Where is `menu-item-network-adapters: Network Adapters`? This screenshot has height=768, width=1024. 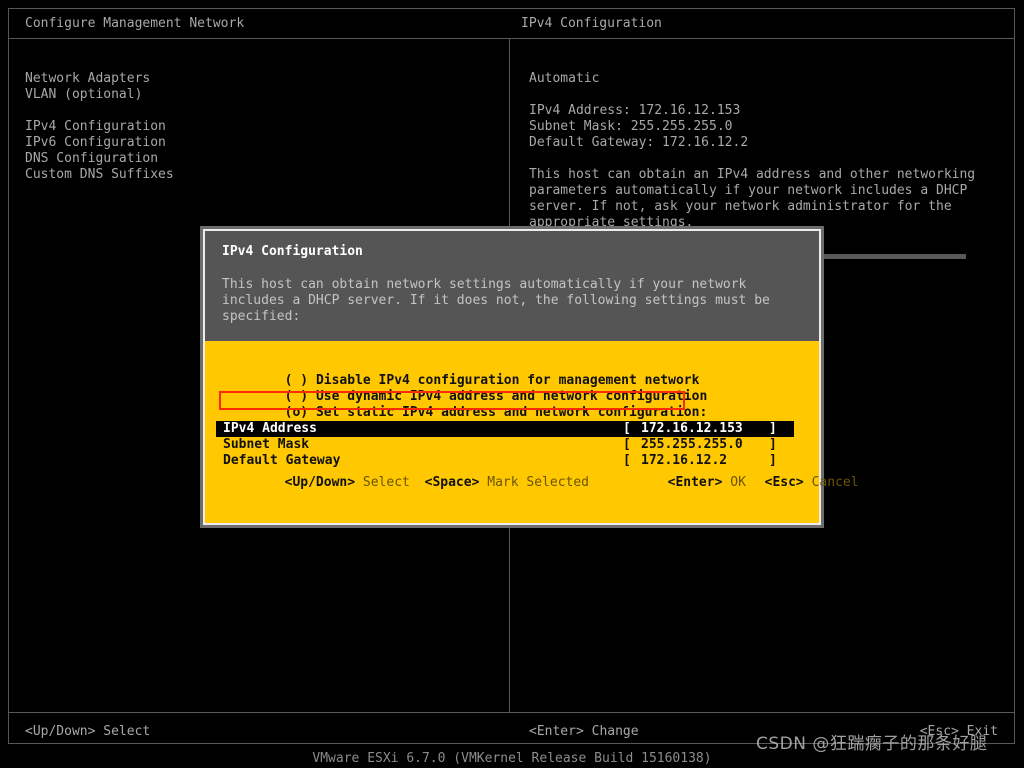 menu-item-network-adapters: Network Adapters is located at coordinates (87, 79).